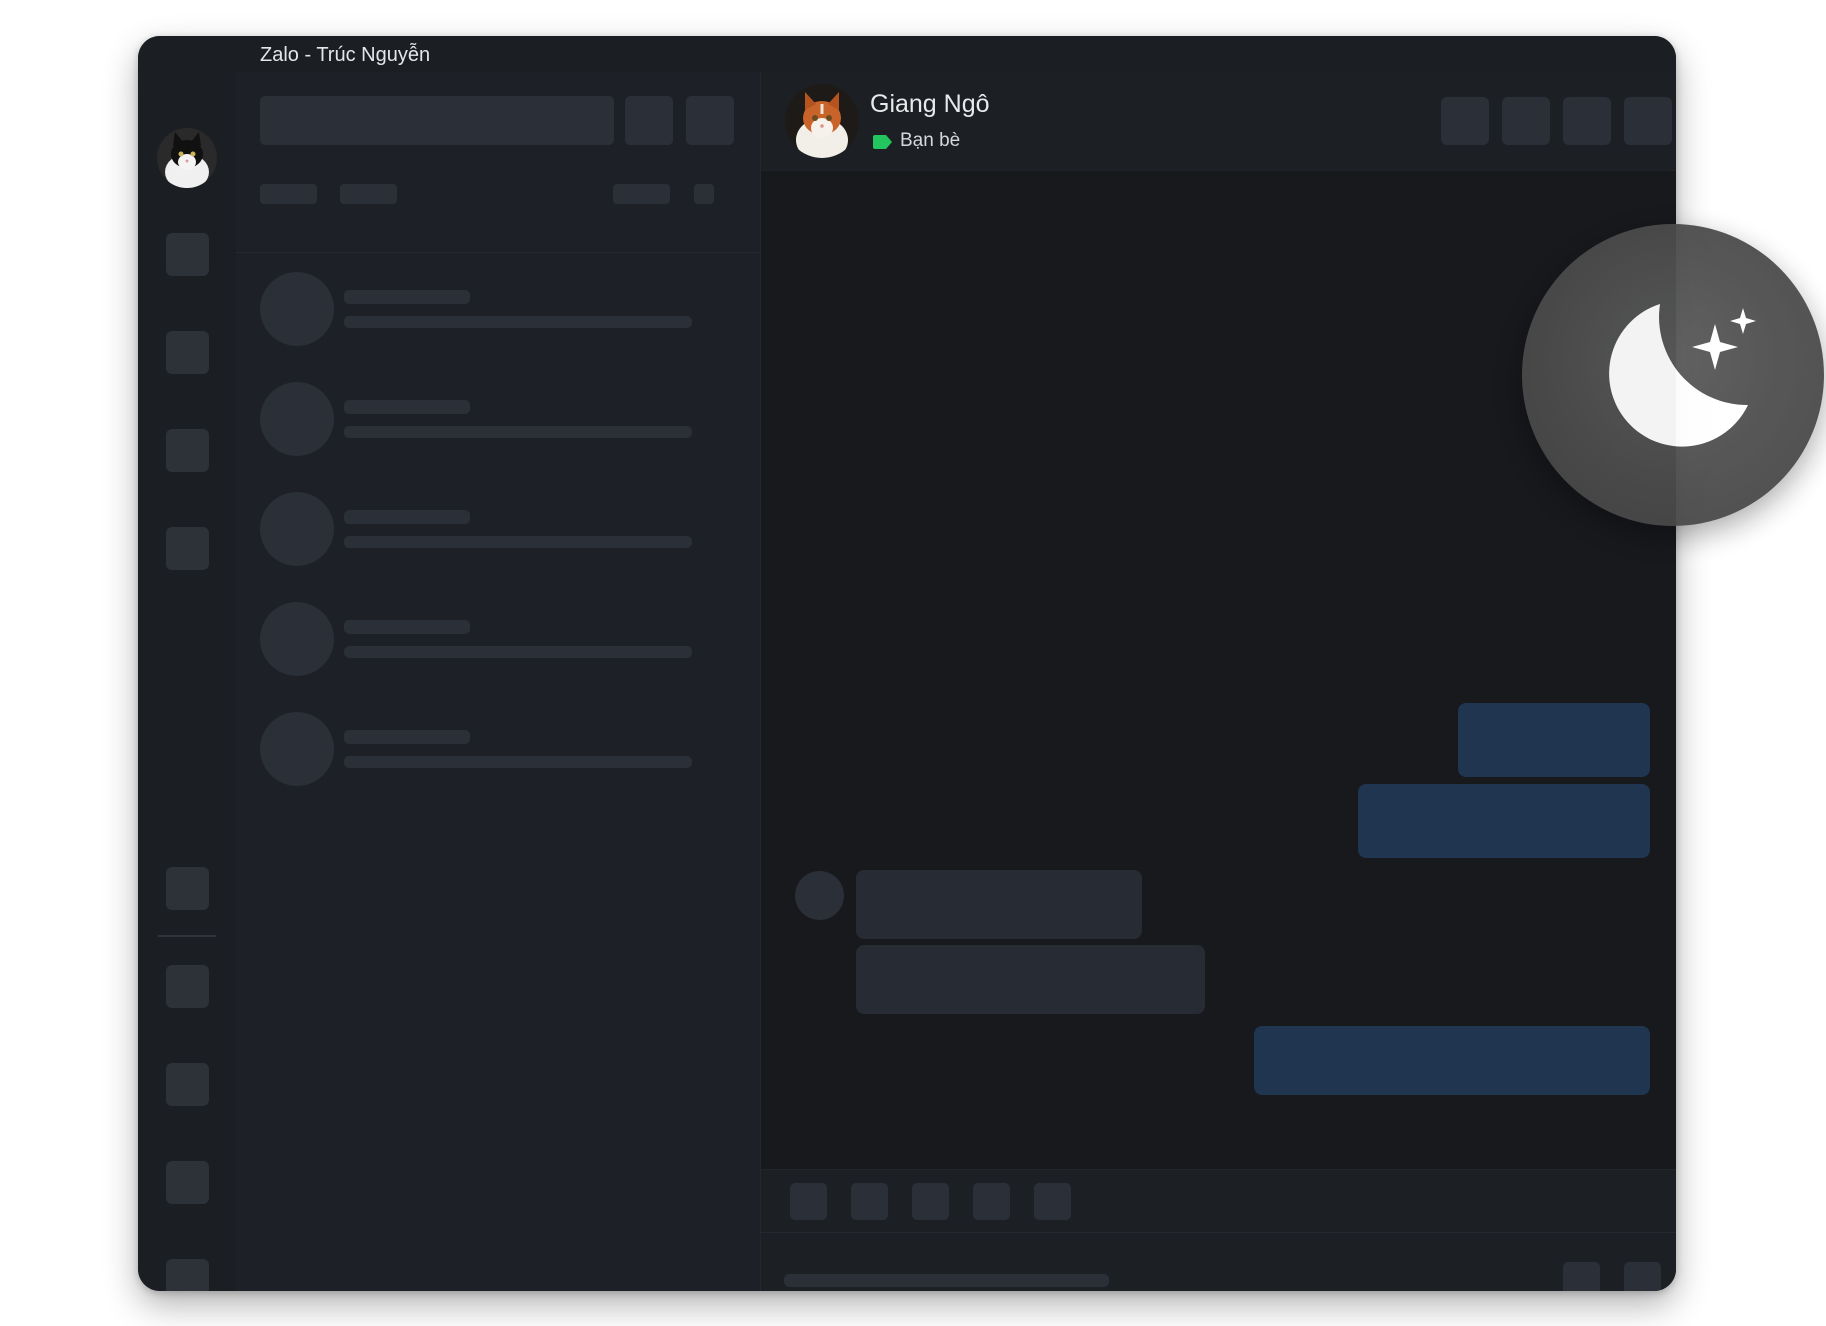 This screenshot has height=1326, width=1826. I want to click on video-call-button, so click(1587, 121).